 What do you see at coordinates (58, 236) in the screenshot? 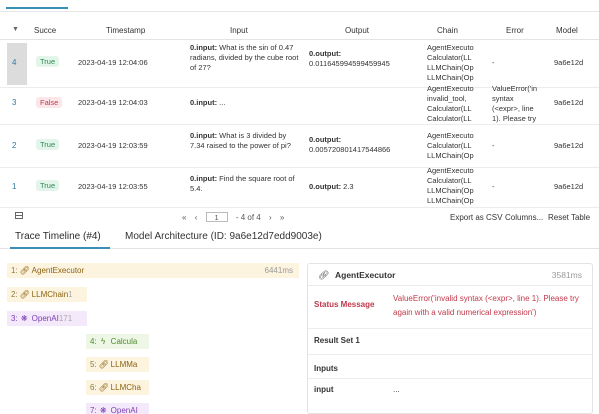
I see `tab-trace-timeline: Trace Timeline (#4)` at bounding box center [58, 236].